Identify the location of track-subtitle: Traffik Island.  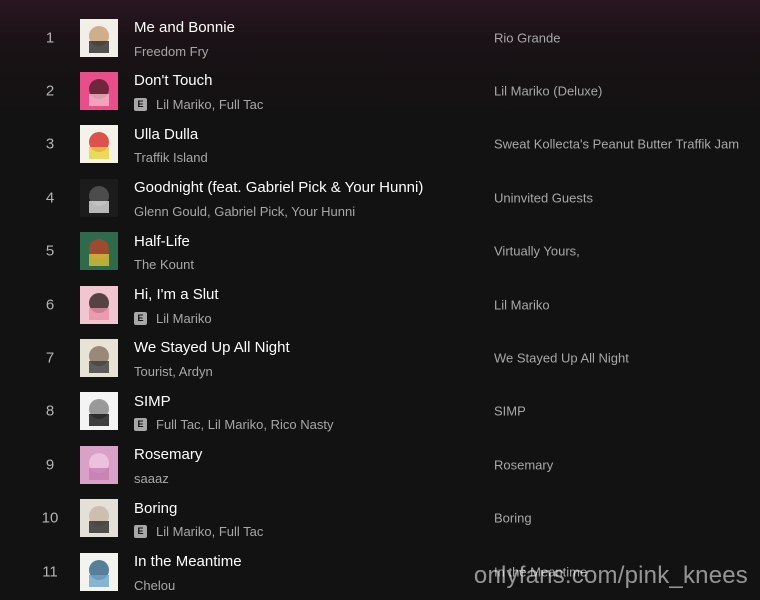
(171, 158).